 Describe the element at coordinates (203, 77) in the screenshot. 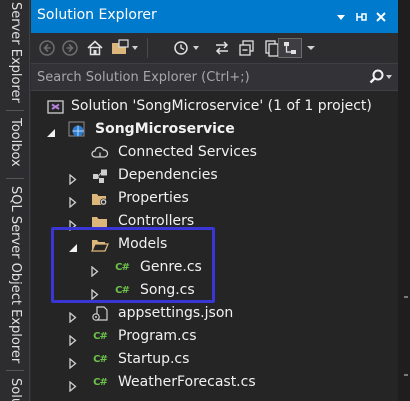

I see `search-input` at that location.